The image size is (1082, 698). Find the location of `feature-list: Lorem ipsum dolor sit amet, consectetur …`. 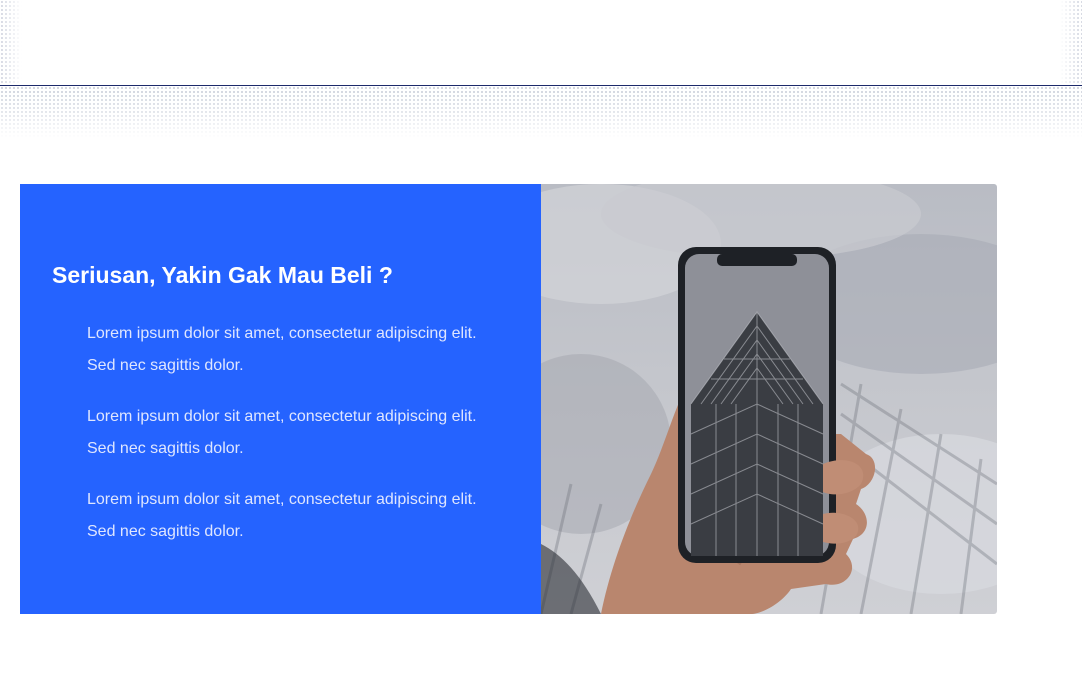

feature-list: Lorem ipsum dolor sit amet, consectetur … is located at coordinates (287, 442).